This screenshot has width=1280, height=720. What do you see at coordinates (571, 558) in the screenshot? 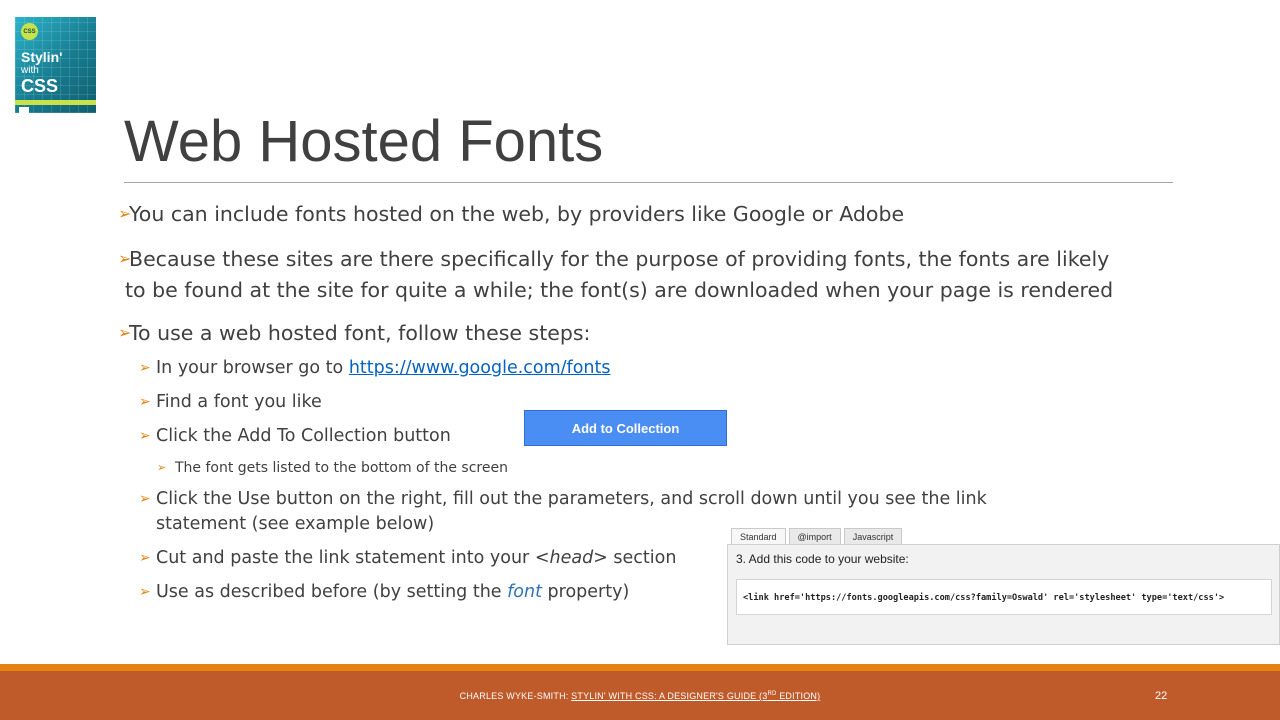
I see `head-tag-text: <head>` at bounding box center [571, 558].